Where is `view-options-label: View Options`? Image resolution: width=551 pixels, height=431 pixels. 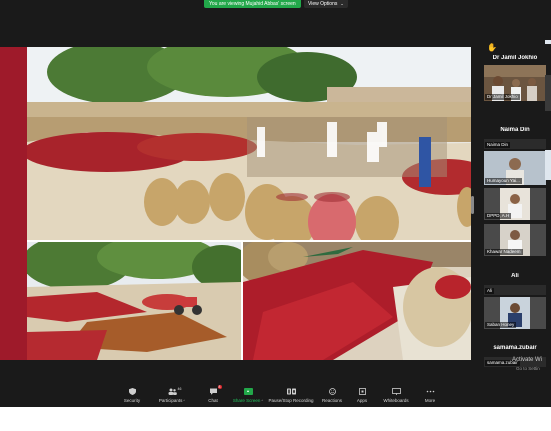
view-options-label: View Options is located at coordinates (323, 4).